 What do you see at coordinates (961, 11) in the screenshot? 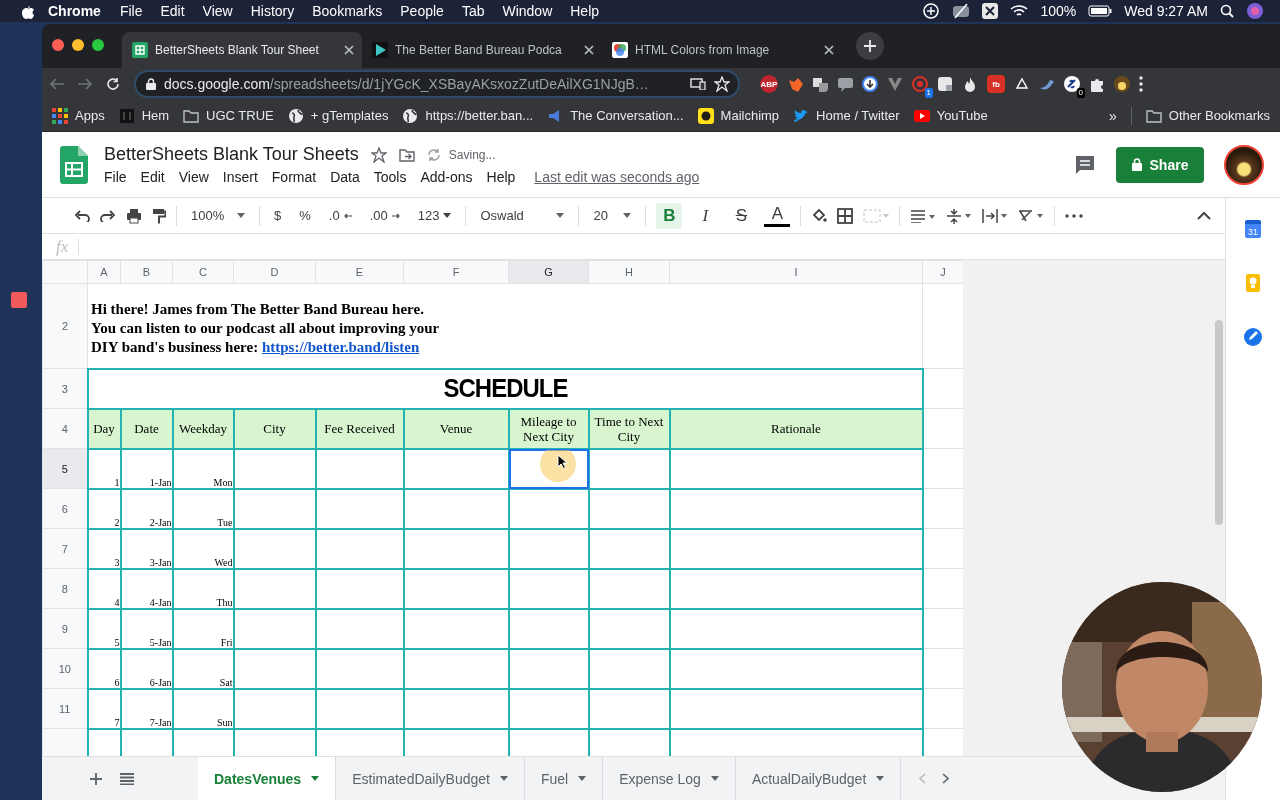
I see `muted-icon` at bounding box center [961, 11].